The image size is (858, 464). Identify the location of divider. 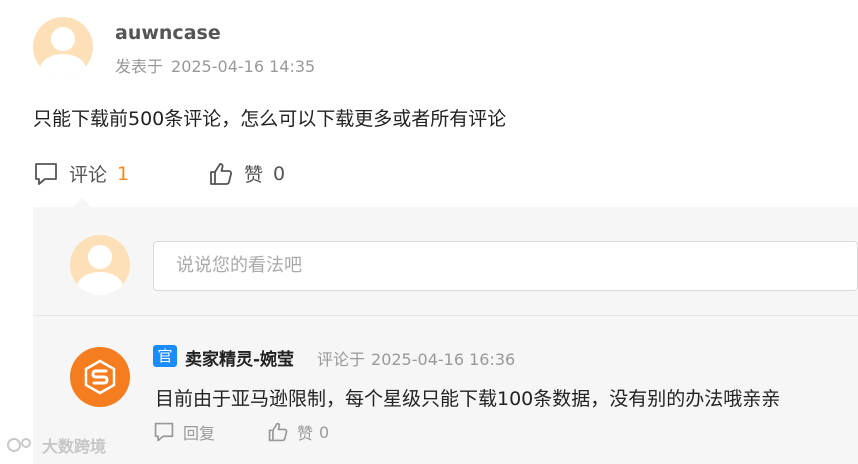
(445, 315).